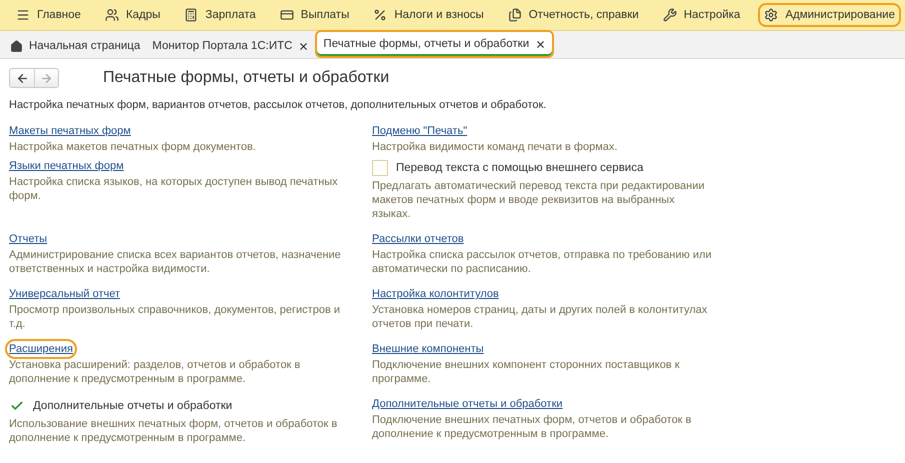  I want to click on link: Дополнительные отчеты и обработки, so click(467, 404).